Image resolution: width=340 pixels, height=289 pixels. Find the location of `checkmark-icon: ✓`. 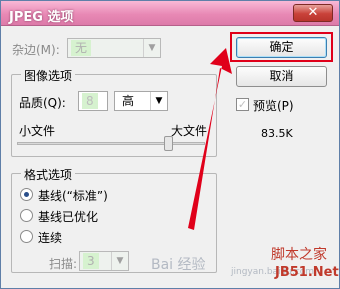

checkmark-icon: ✓ is located at coordinates (242, 104).